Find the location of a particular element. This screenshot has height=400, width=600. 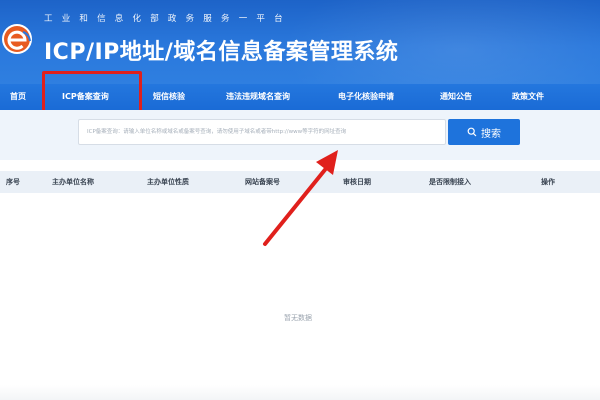

search-button-label: 搜索 is located at coordinates (491, 134).